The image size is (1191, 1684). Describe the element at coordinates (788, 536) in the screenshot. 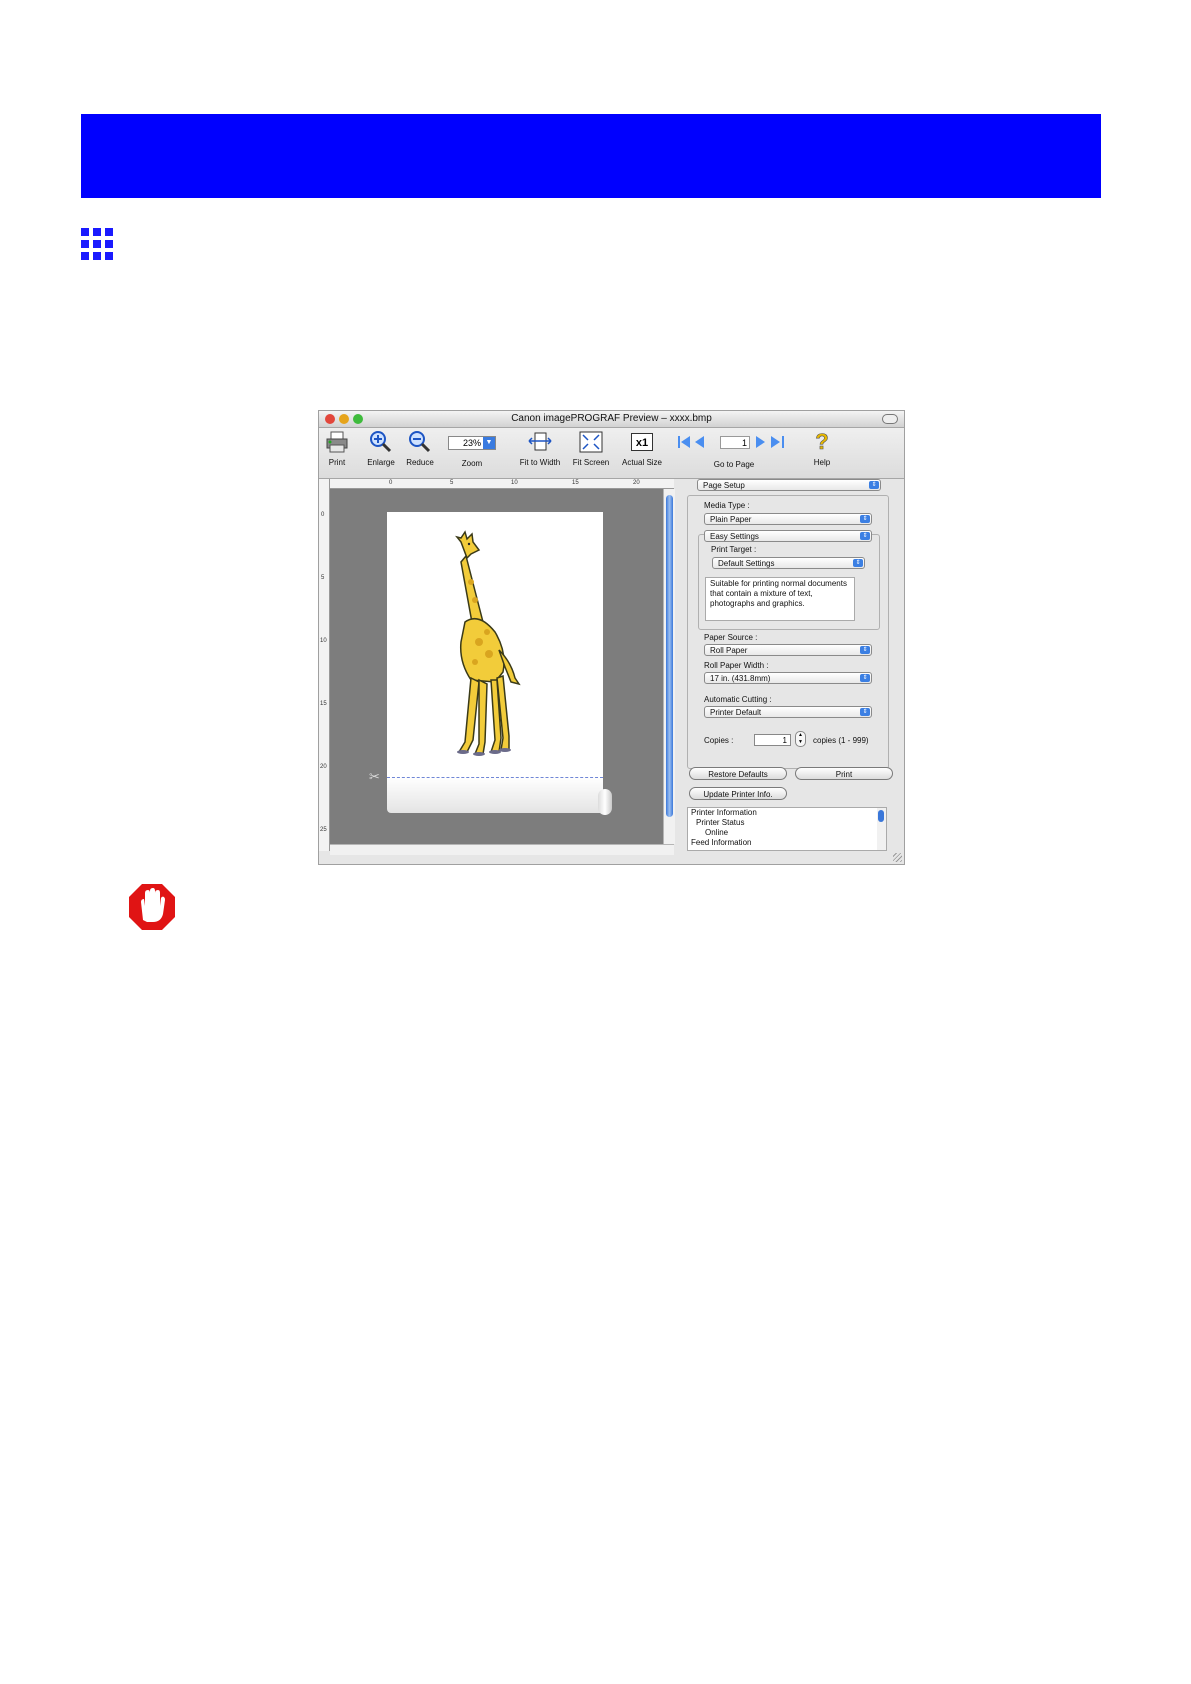

I see `easy-settings-popup: Easy Settings ⇕` at that location.